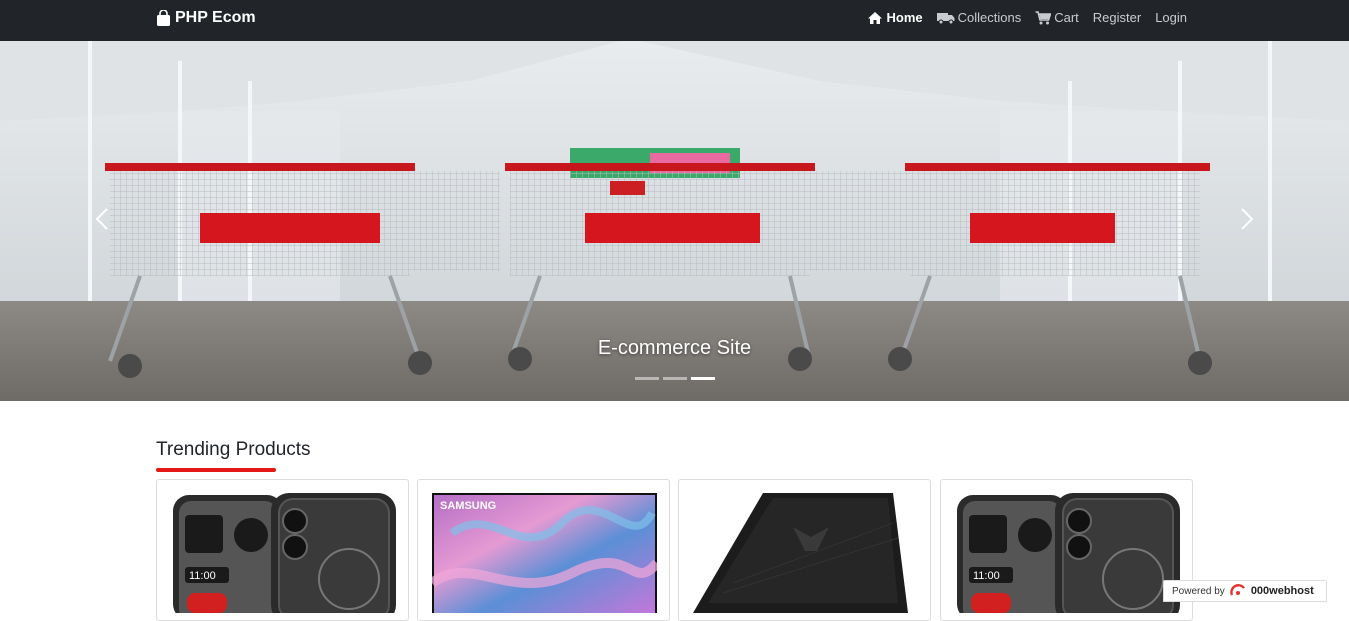  I want to click on carousel-indicators, so click(674, 378).